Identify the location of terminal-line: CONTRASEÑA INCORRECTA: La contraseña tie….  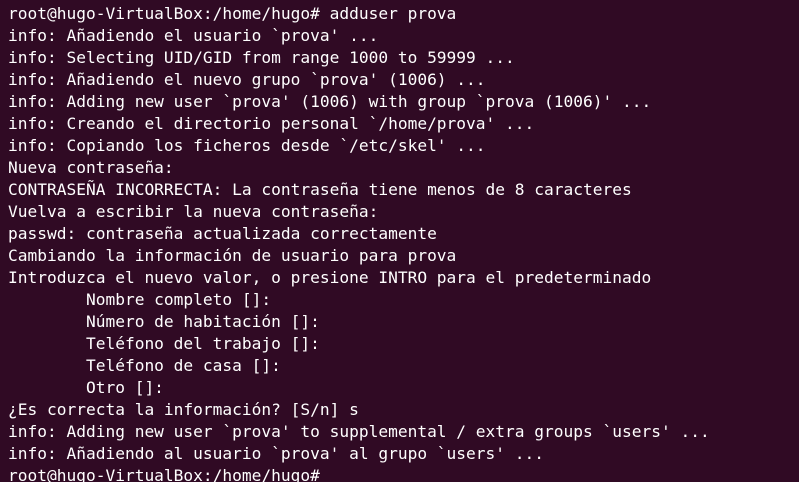
(320, 189).